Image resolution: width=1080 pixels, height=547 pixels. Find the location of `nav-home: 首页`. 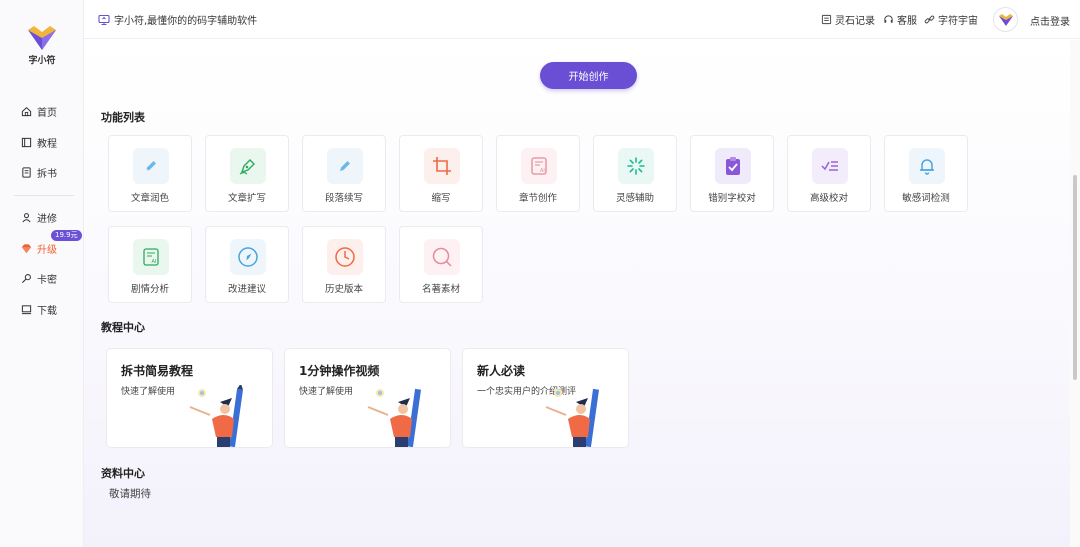

nav-home: 首页 is located at coordinates (38, 111).